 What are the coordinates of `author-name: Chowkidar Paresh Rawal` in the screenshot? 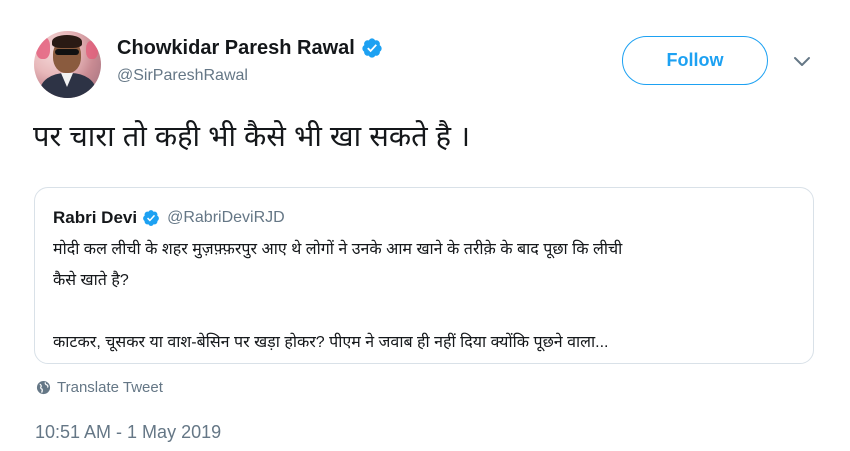 It's located at (236, 48).